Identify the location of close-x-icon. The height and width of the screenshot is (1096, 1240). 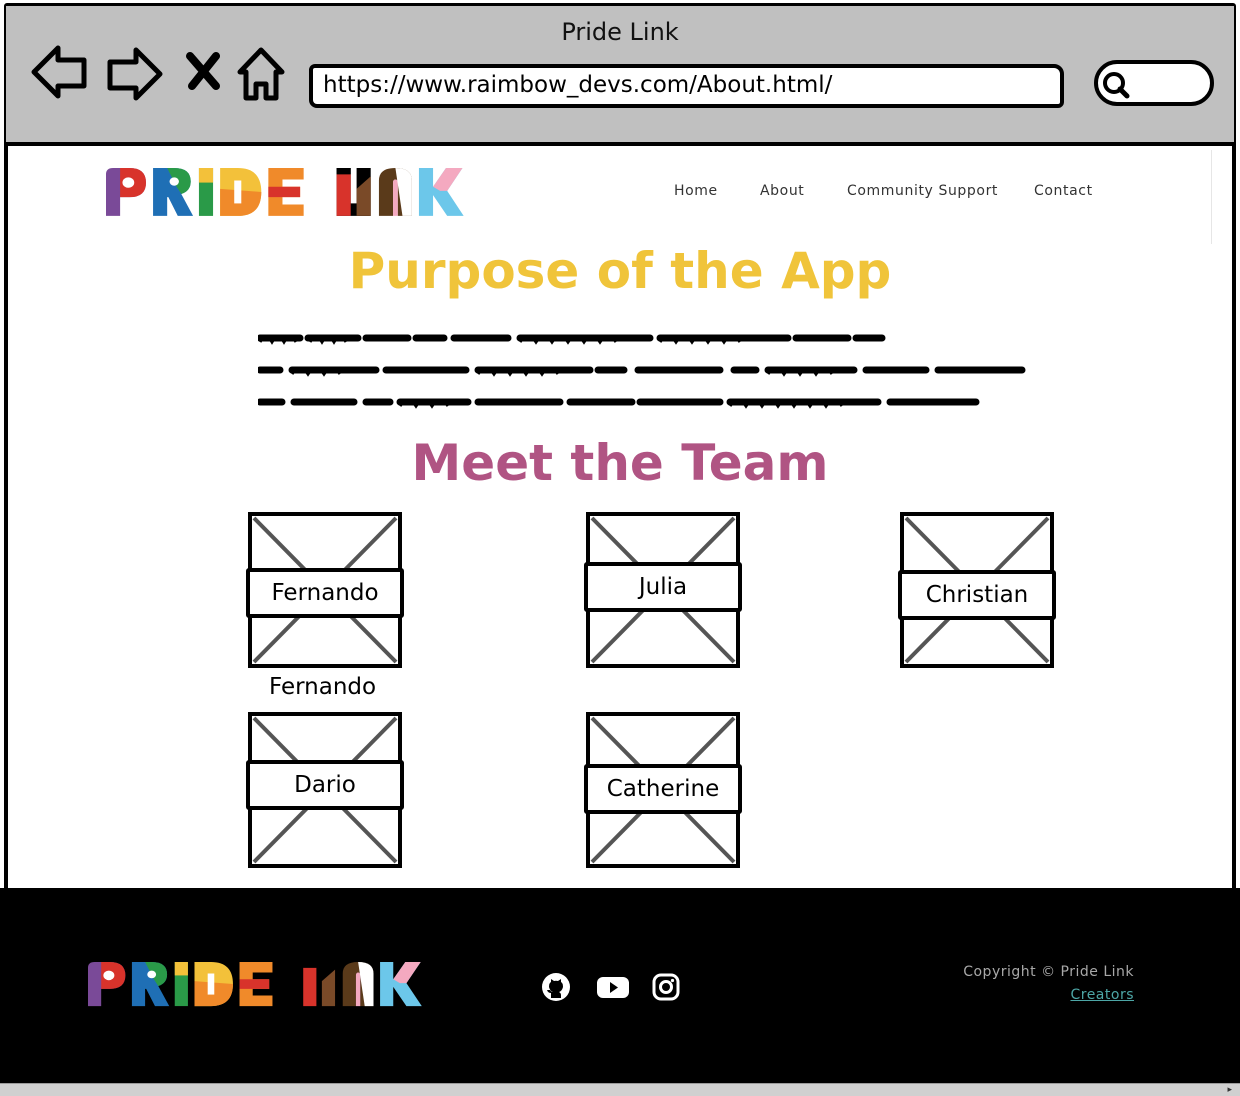
(203, 71).